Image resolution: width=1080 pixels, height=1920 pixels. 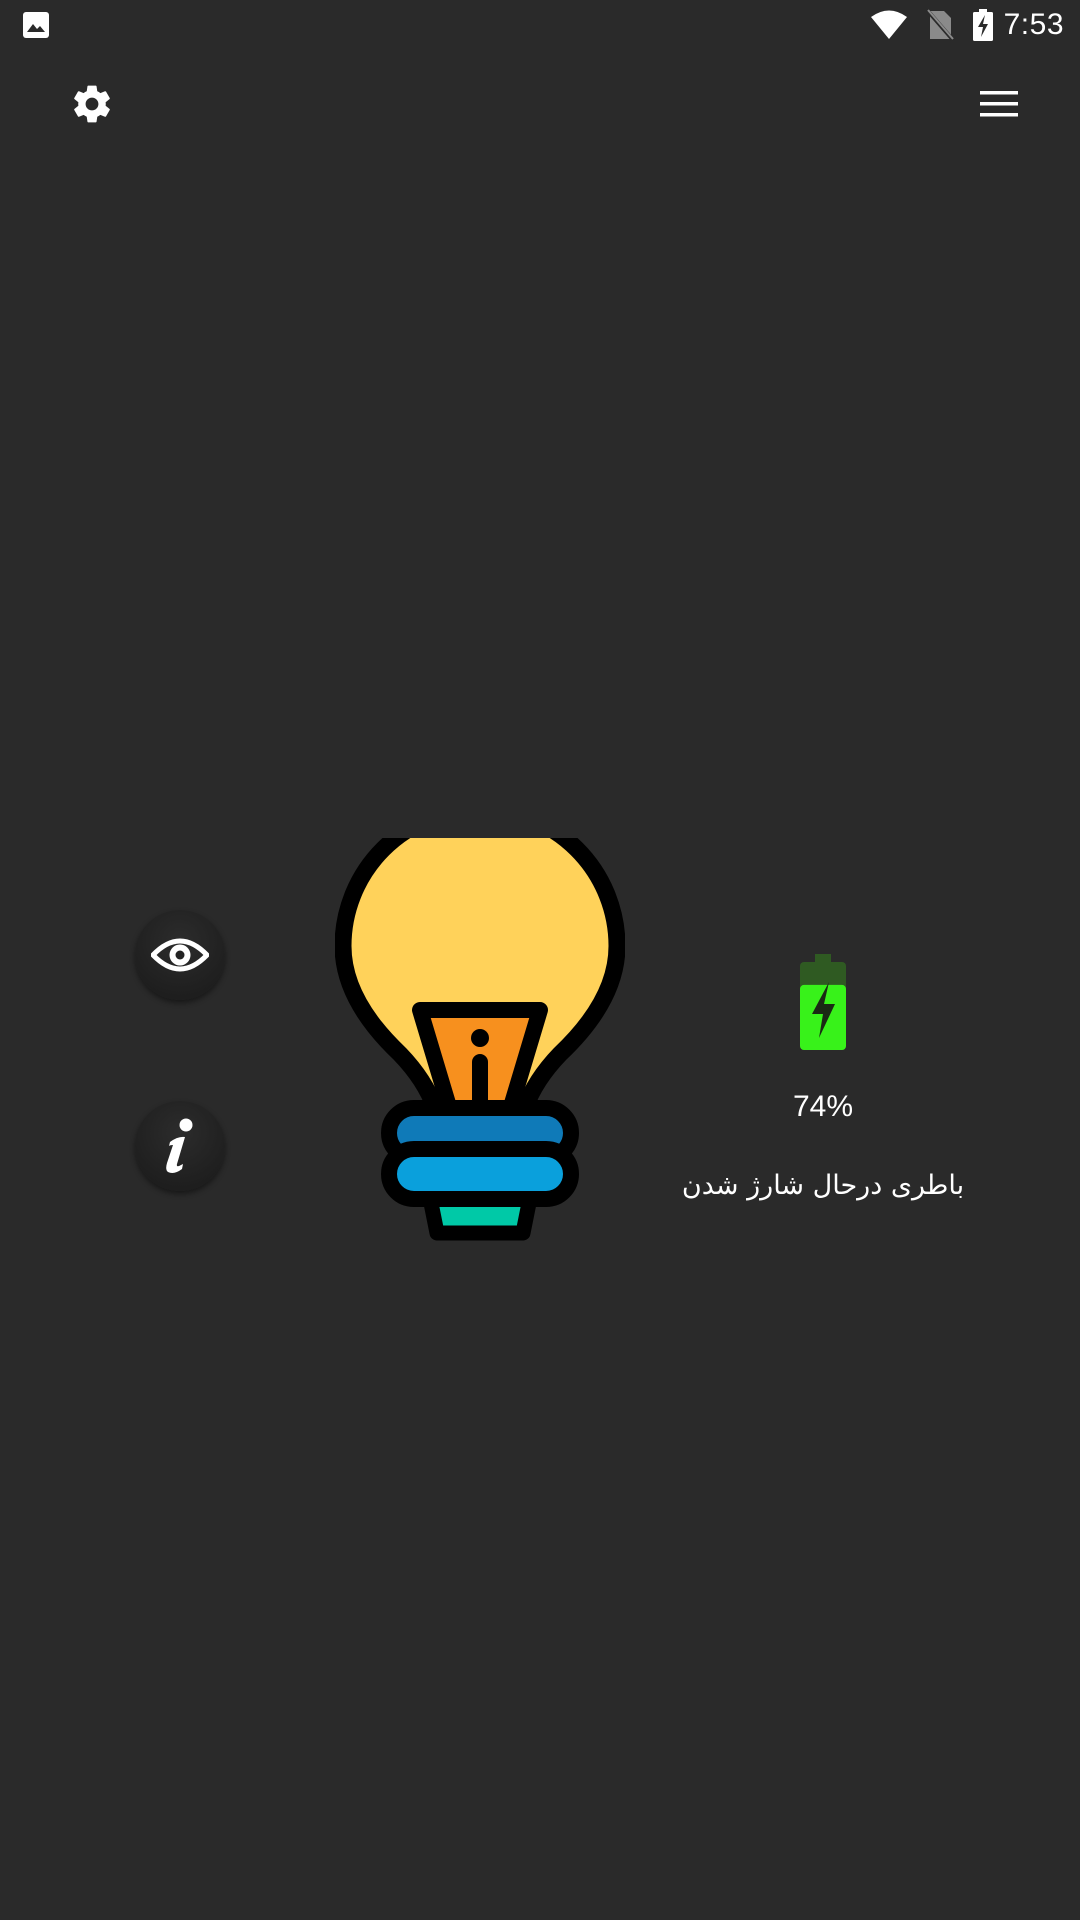 I want to click on hamburger-menu-icon, so click(x=999, y=104).